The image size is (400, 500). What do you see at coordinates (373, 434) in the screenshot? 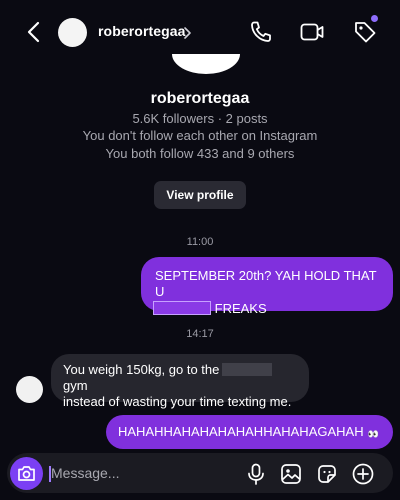
I see `reaction-emoji-icon: 👀` at bounding box center [373, 434].